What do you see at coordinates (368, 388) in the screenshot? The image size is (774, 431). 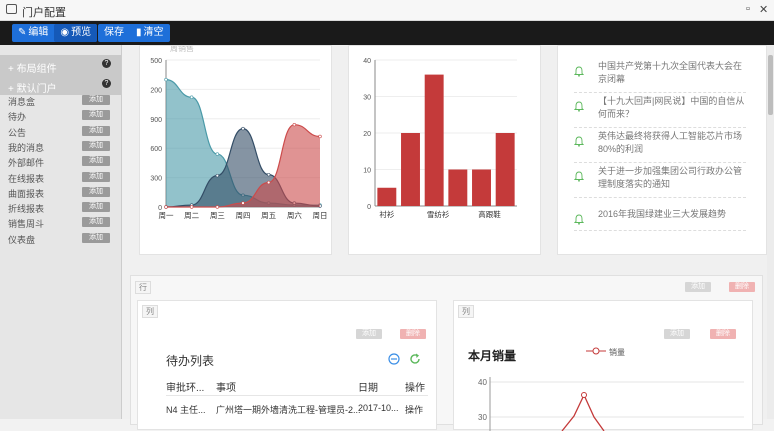 I see `todo-col-header: 日期` at bounding box center [368, 388].